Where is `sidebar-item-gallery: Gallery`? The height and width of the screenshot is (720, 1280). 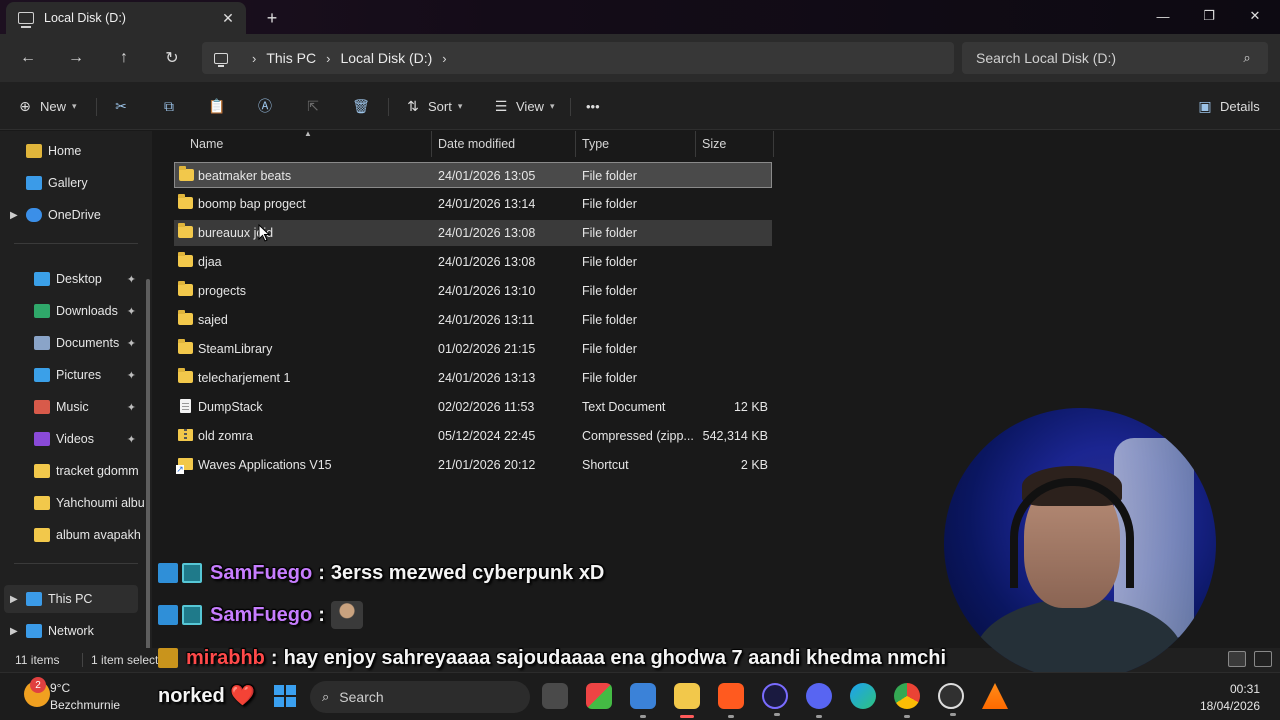
sidebar-item-gallery: Gallery is located at coordinates (75, 183).